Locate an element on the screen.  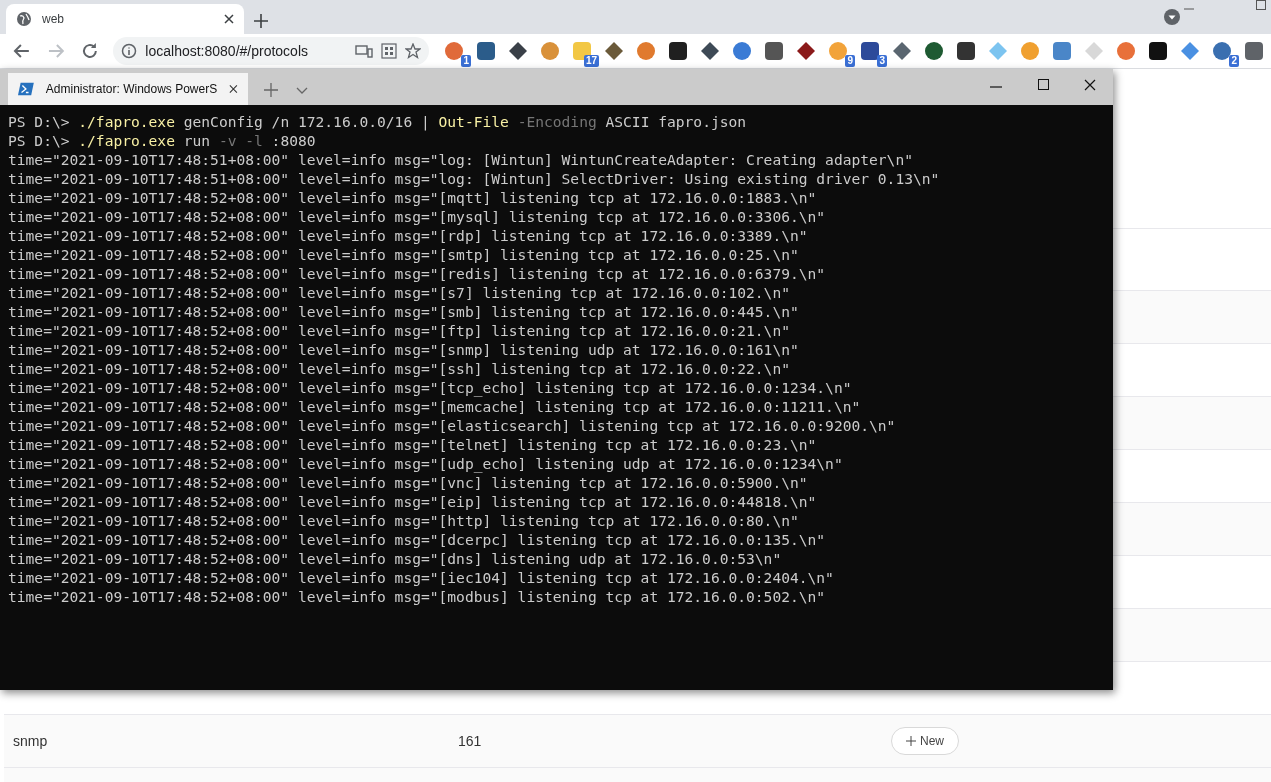
log-line: time="2021-09-10T17:48:52+08:00" level=info msg="[elasticsearch] listening tcp at 172.16.0.0:9200.\n" is located at coordinates (452, 425).